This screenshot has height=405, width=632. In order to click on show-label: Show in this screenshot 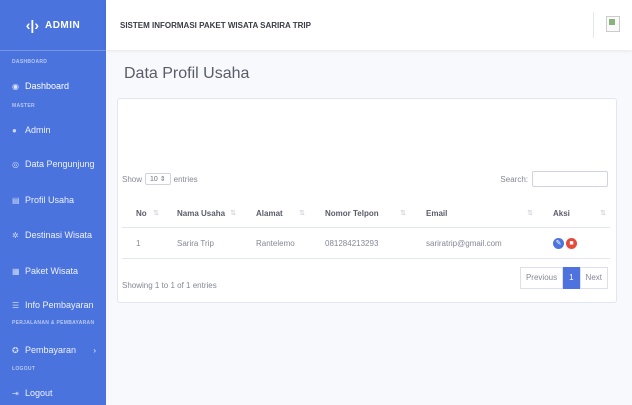, I will do `click(132, 179)`.